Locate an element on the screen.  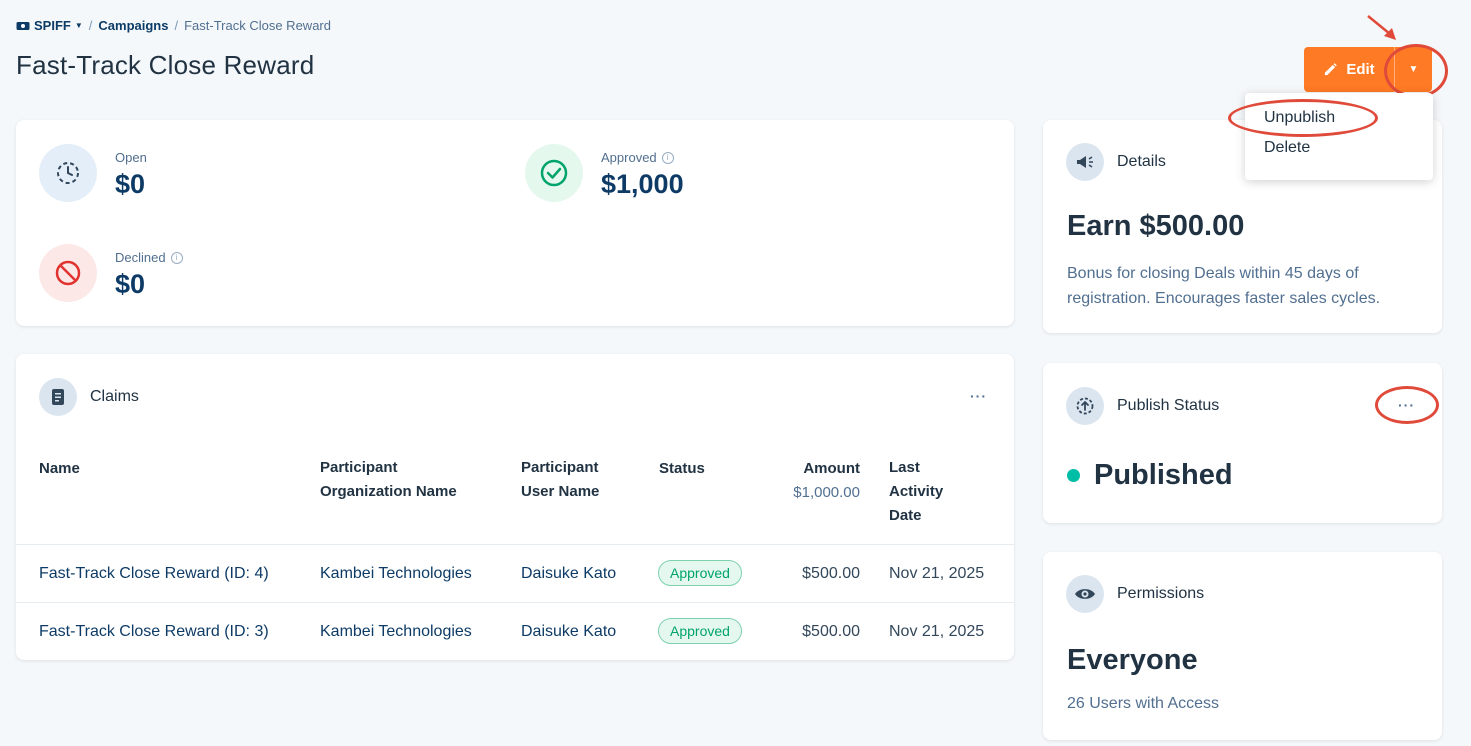
stat-approved-label-row: Approved i is located at coordinates (642, 157).